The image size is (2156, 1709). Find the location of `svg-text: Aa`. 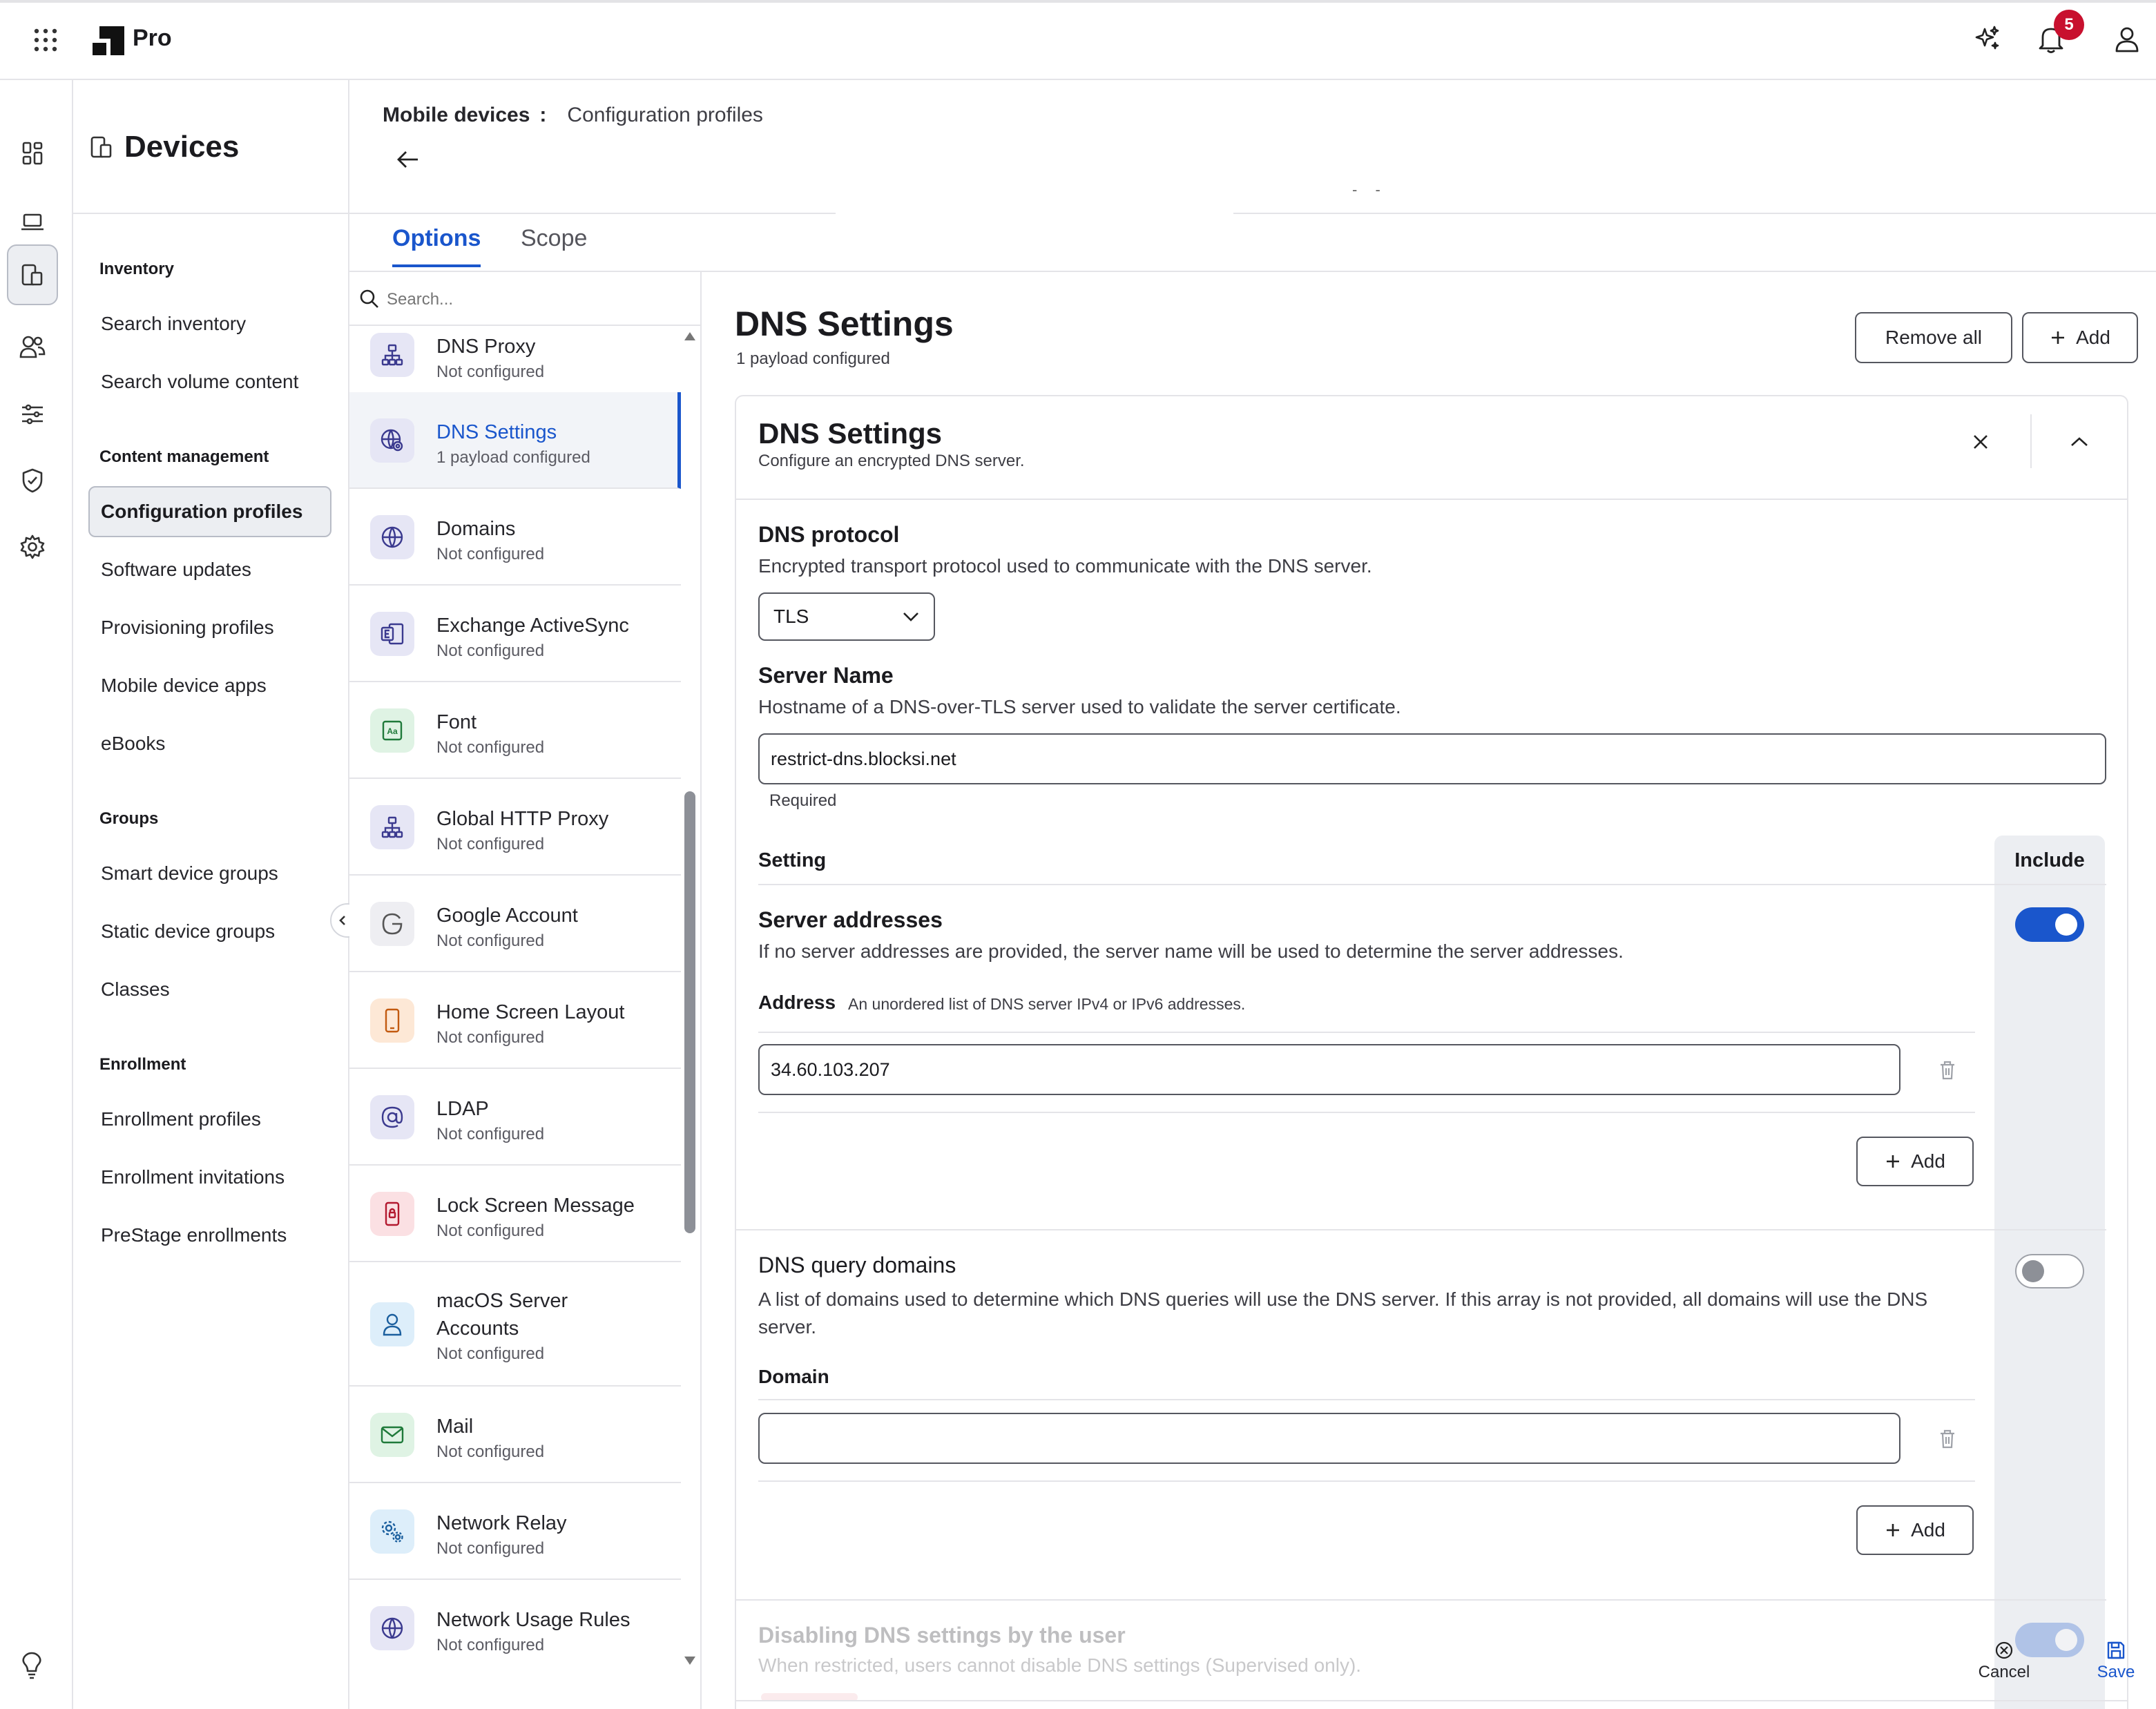

svg-text: Aa is located at coordinates (392, 731).